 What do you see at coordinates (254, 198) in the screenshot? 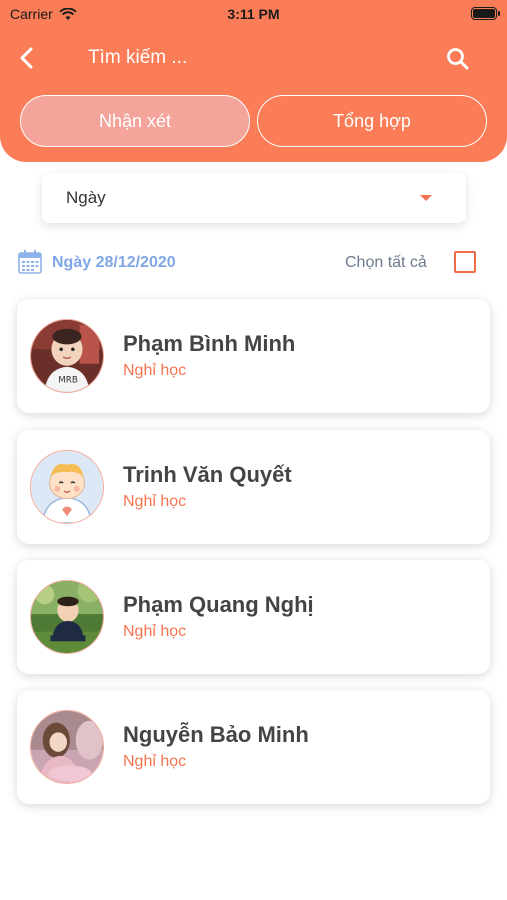
I see `period-dropdown: Ngày` at bounding box center [254, 198].